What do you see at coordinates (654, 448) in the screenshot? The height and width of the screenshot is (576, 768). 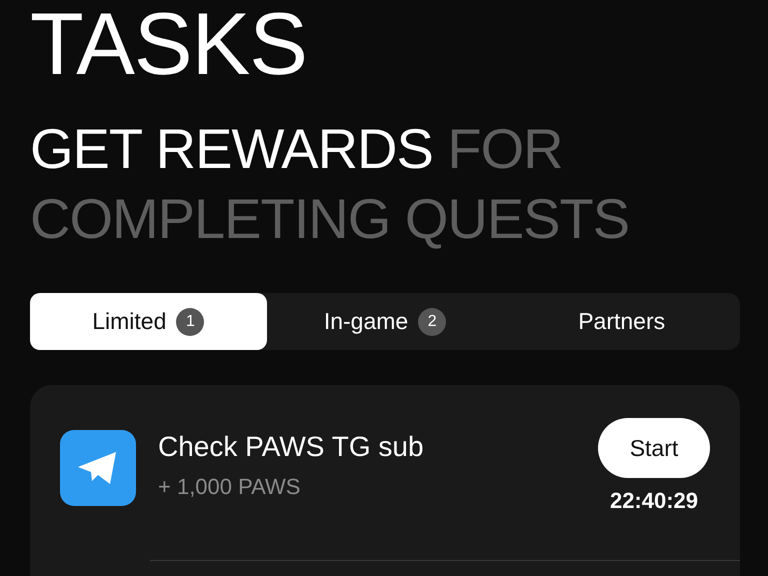 I see `start-button: Start` at bounding box center [654, 448].